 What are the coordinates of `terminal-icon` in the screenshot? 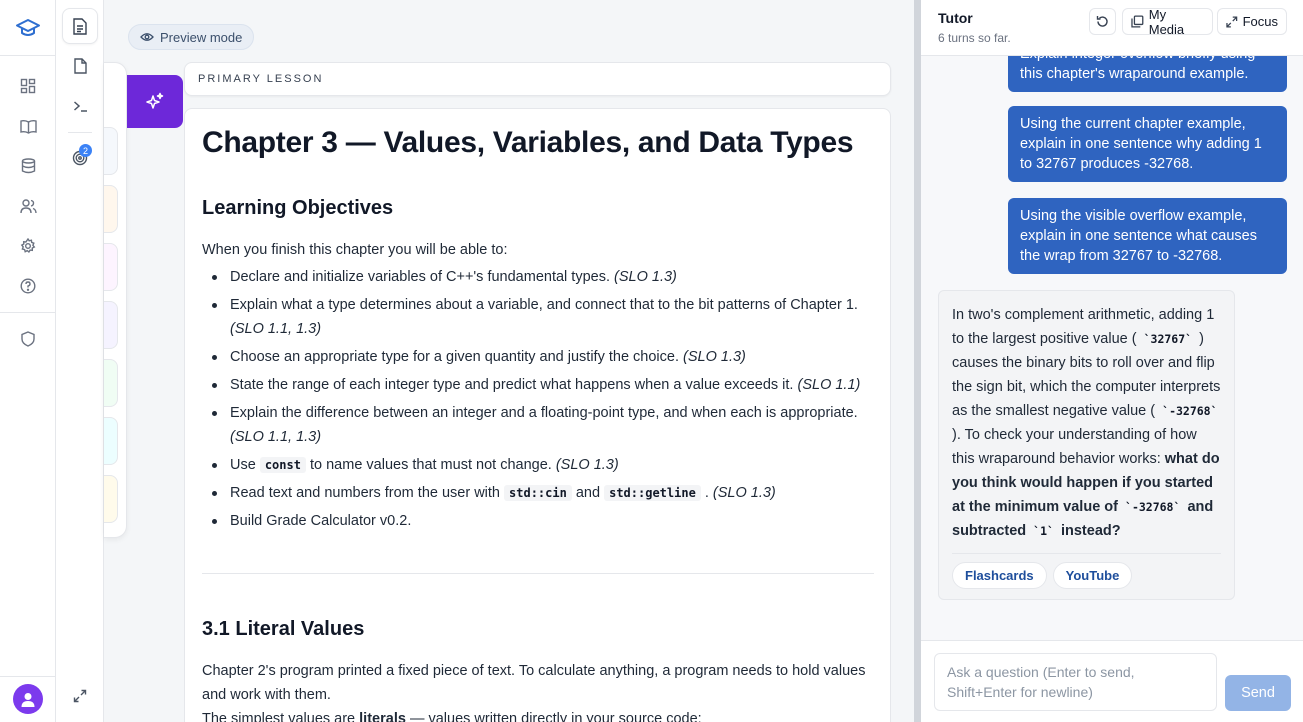 It's located at (80, 106).